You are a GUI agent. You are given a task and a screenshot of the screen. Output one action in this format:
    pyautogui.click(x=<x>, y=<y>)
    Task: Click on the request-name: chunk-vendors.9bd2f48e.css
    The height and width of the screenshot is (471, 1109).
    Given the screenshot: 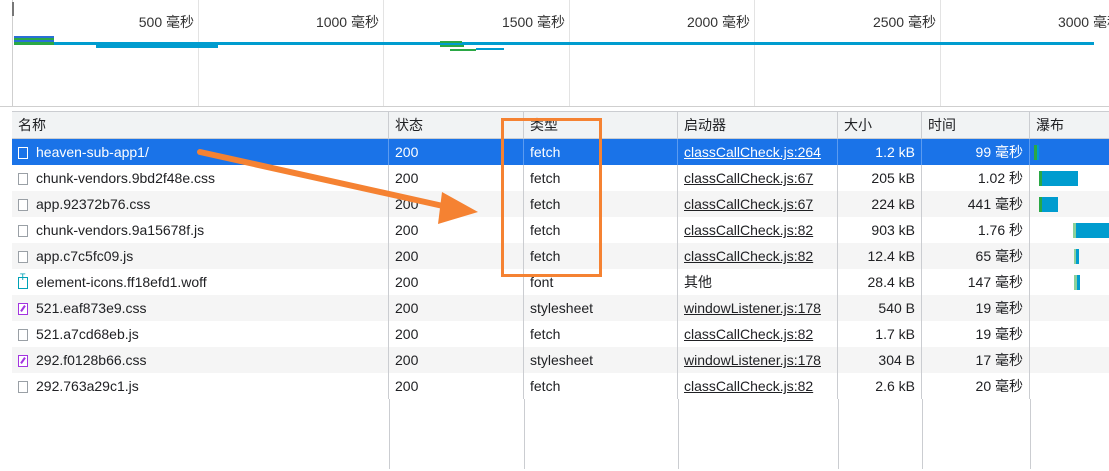 What is the action you would take?
    pyautogui.click(x=125, y=178)
    